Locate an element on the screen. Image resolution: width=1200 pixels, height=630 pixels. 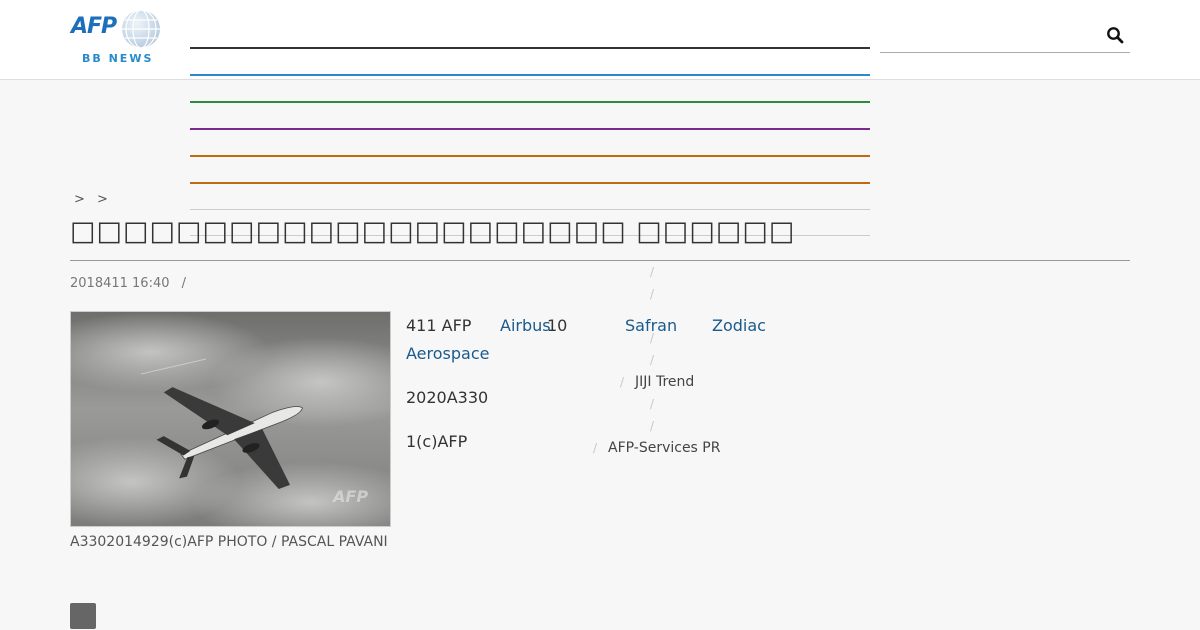
article-meta: 2018411 16:40 / is located at coordinates (128, 283).